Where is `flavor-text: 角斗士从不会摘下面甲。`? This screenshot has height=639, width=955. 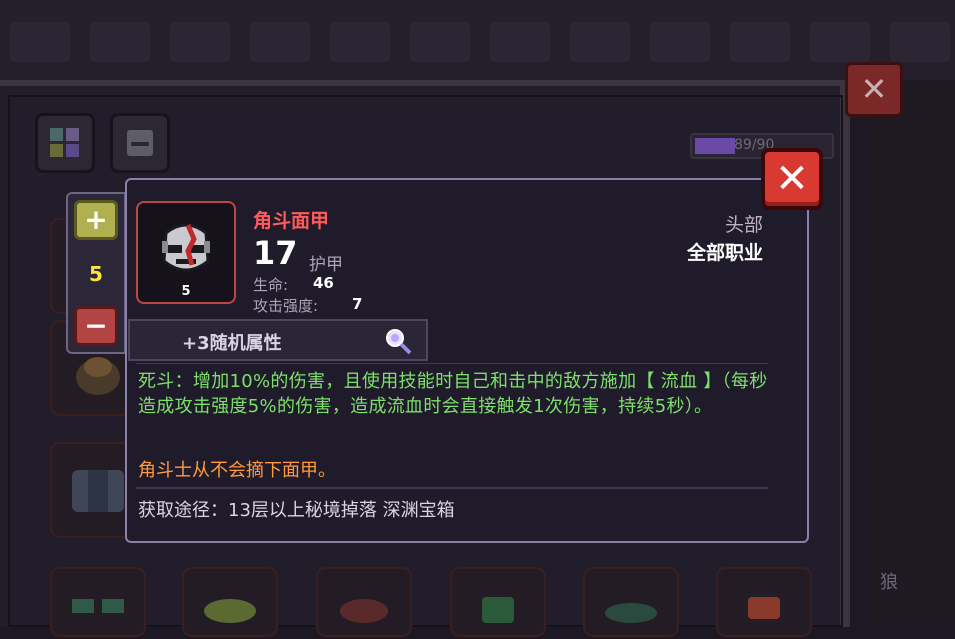
flavor-text: 角斗士从不会摘下面甲。 is located at coordinates (237, 470).